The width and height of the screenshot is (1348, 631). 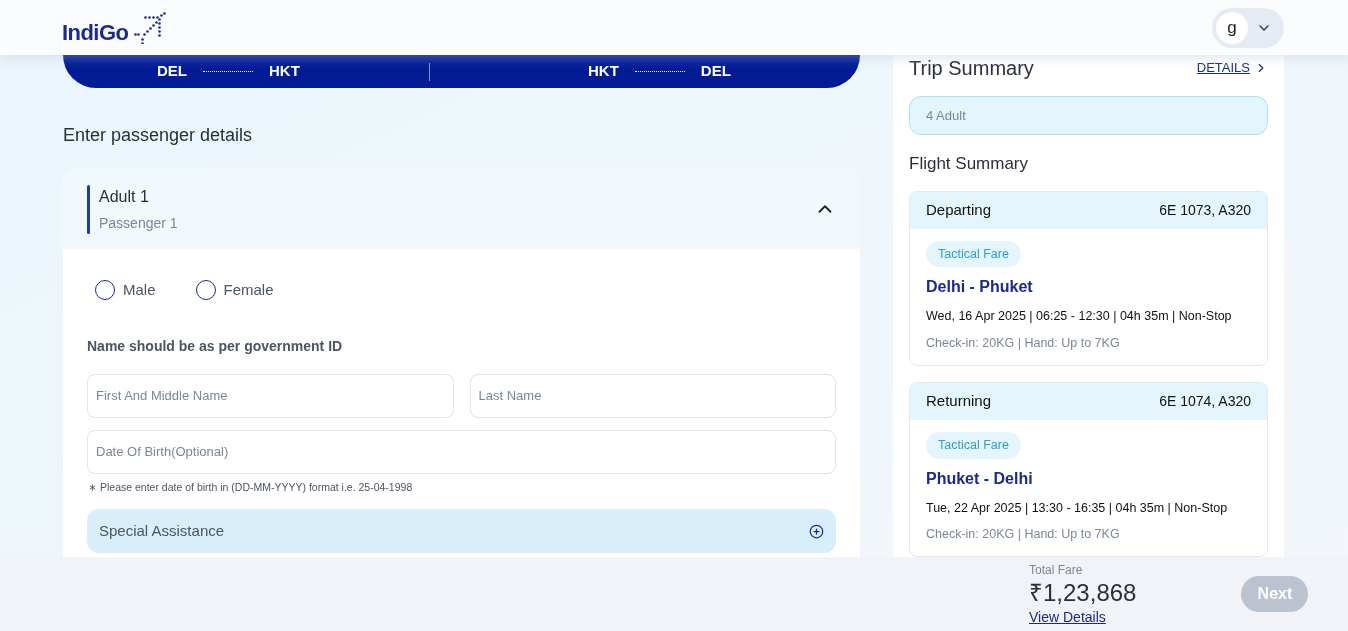 I want to click on section-title: Enter passenger details, so click(x=158, y=135).